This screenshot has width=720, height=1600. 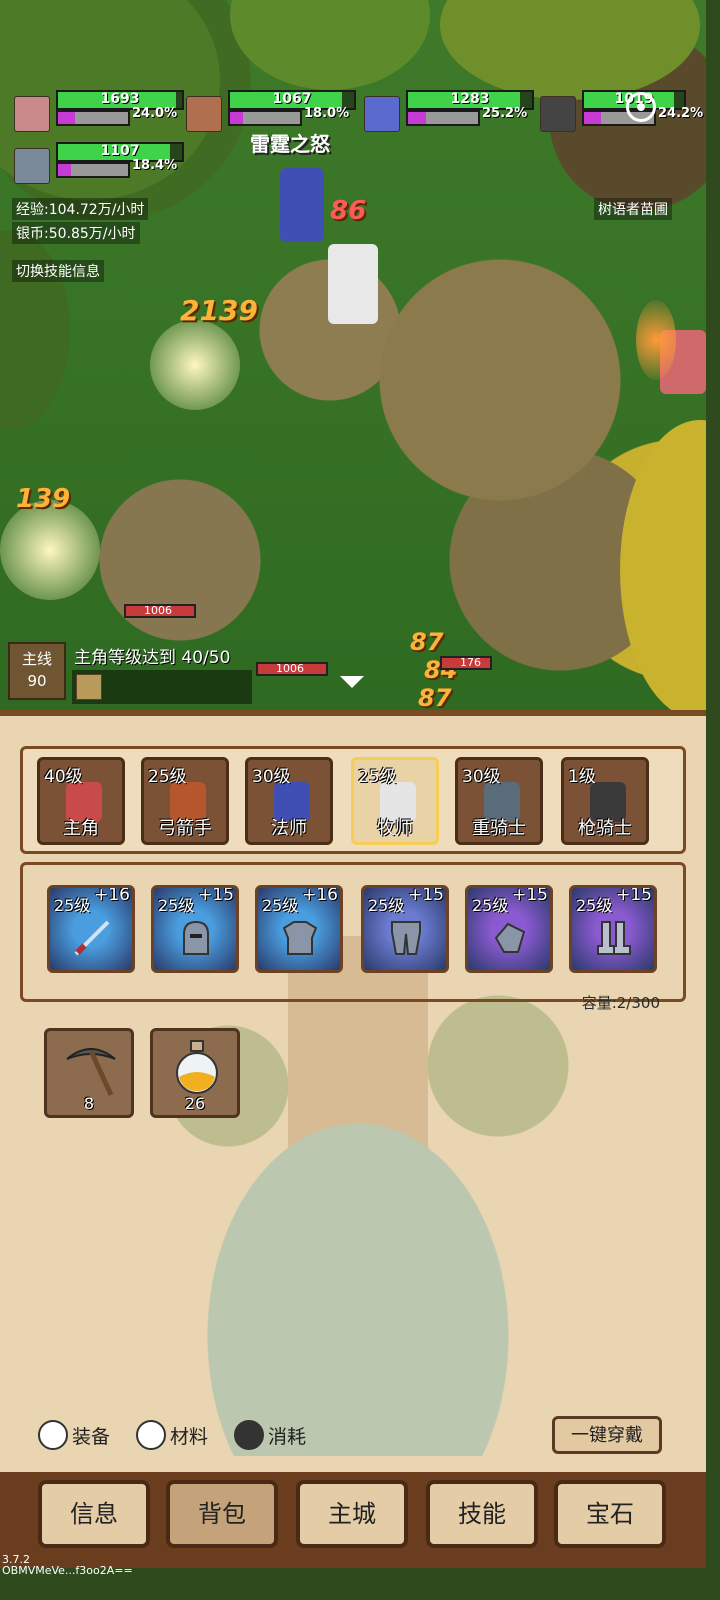 I want to click on character-tab-lancer: 1级 枪骑士, so click(x=605, y=801).